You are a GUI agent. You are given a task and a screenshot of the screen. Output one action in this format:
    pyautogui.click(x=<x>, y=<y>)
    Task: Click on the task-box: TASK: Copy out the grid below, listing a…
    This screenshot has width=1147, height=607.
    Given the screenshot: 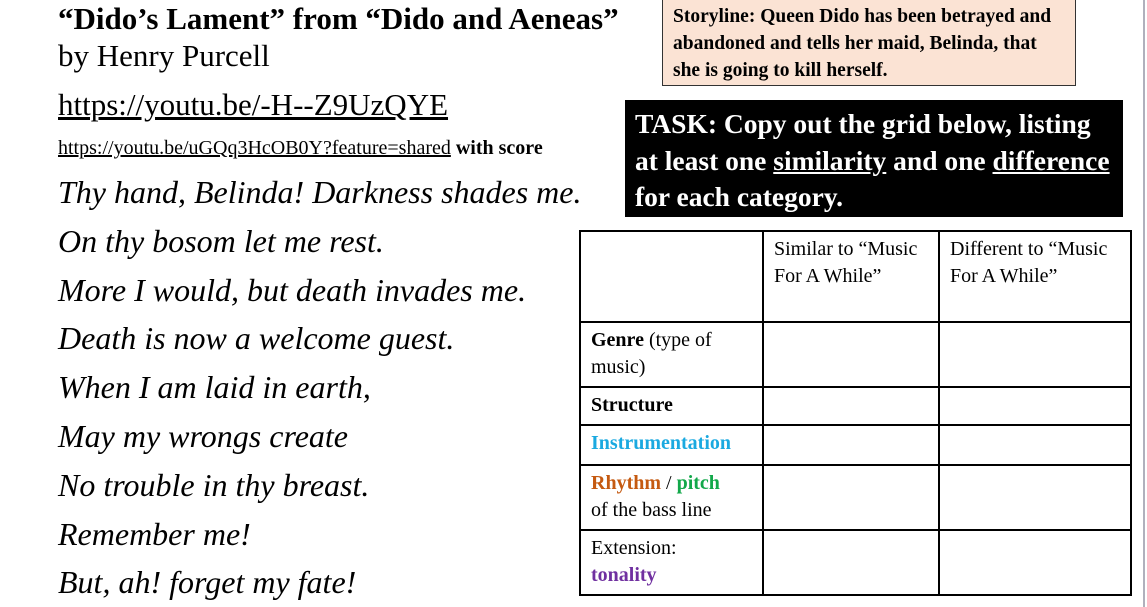 What is the action you would take?
    pyautogui.click(x=874, y=158)
    